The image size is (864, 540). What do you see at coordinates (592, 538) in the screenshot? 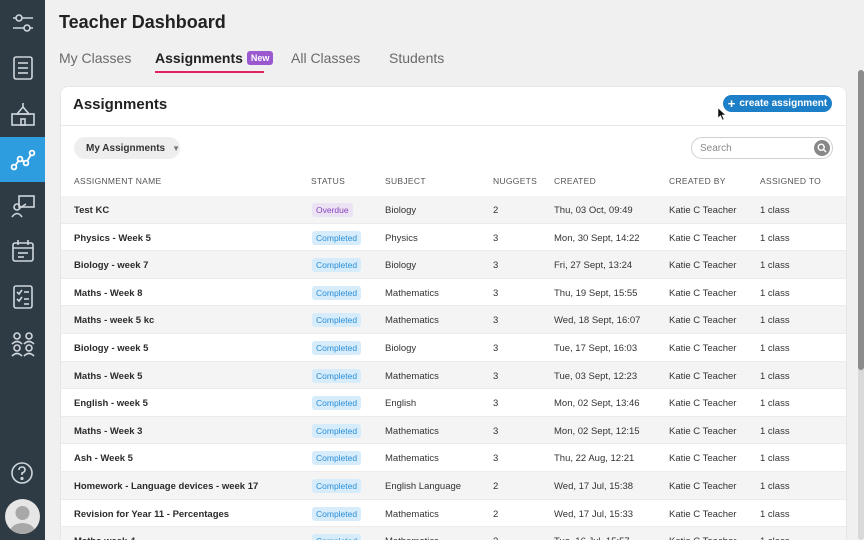
I see `cell-created: Tue, 16 Jul, 15:57` at bounding box center [592, 538].